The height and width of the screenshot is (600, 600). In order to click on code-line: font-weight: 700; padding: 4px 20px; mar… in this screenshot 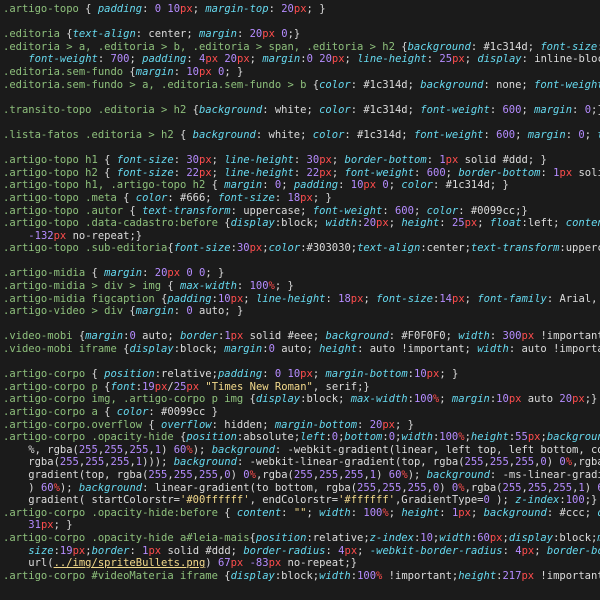, I will do `click(300, 59)`.